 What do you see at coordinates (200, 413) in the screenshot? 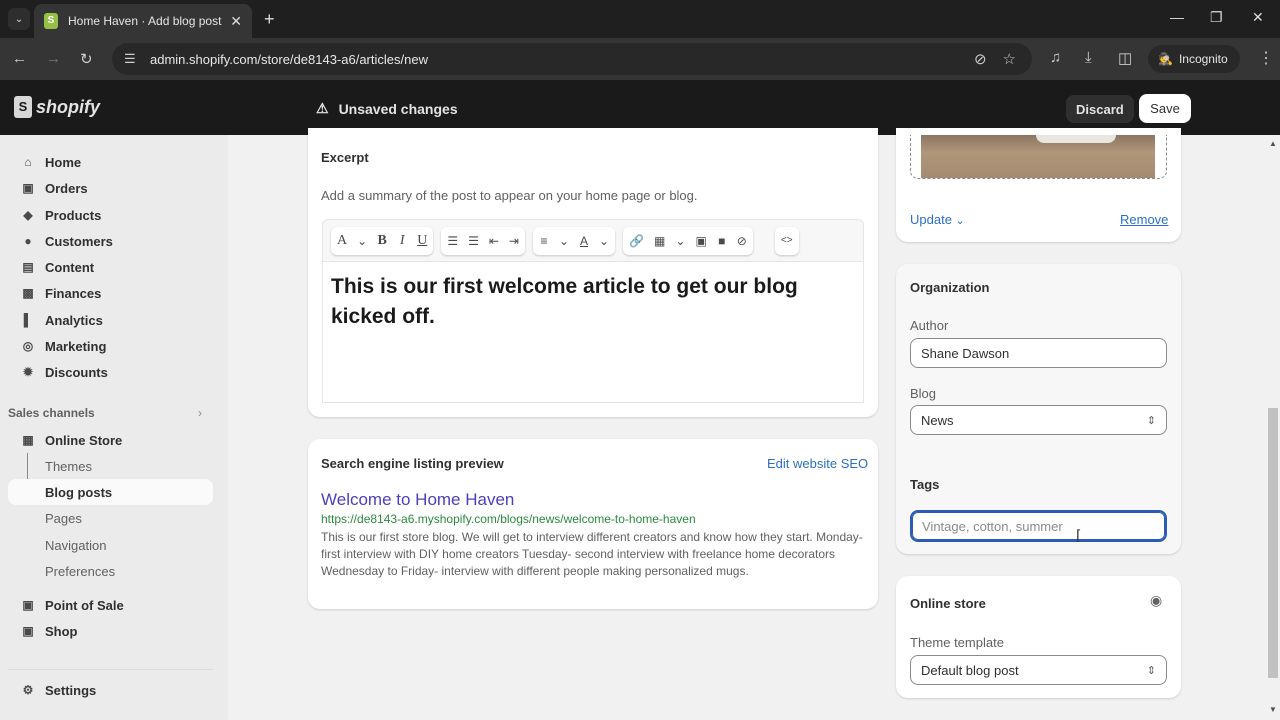
I see `chevron-right-icon: ›` at bounding box center [200, 413].